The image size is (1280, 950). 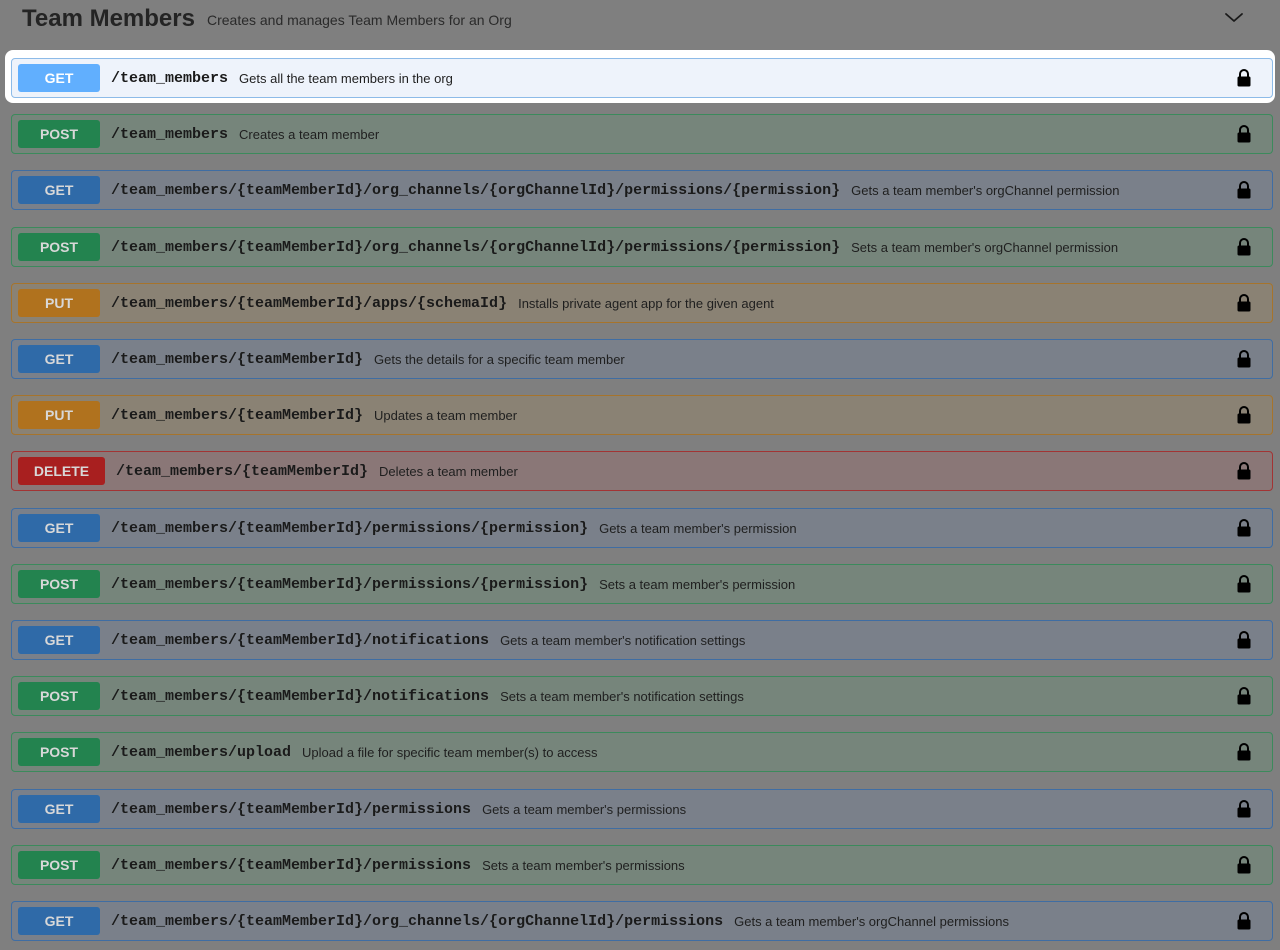 What do you see at coordinates (697, 584) in the screenshot?
I see `operation-summary: Sets a team member's permission` at bounding box center [697, 584].